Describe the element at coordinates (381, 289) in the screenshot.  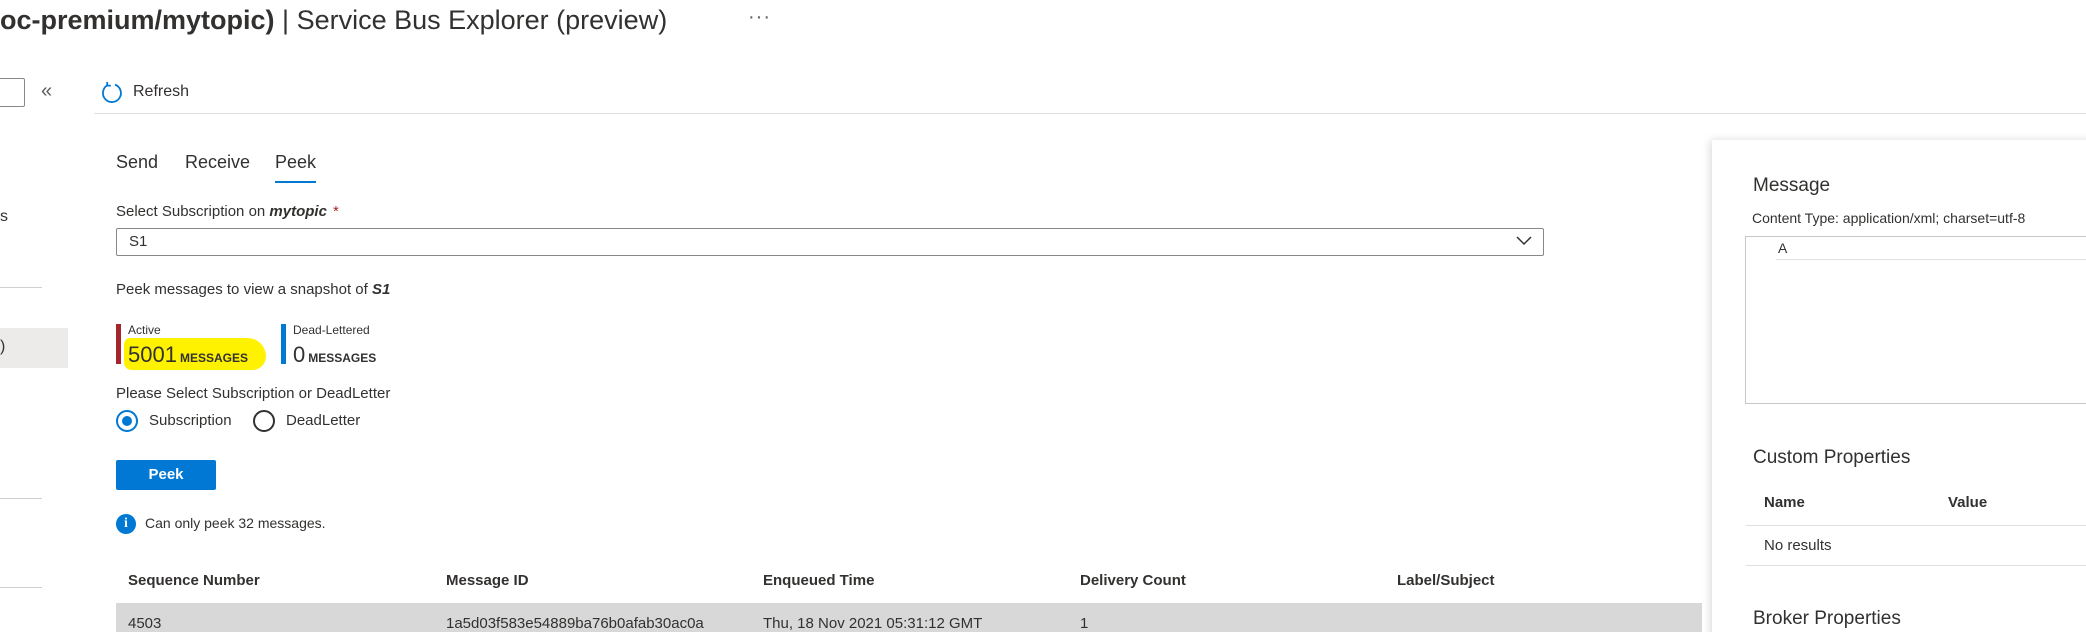
I see `snapshot-target: S1` at that location.